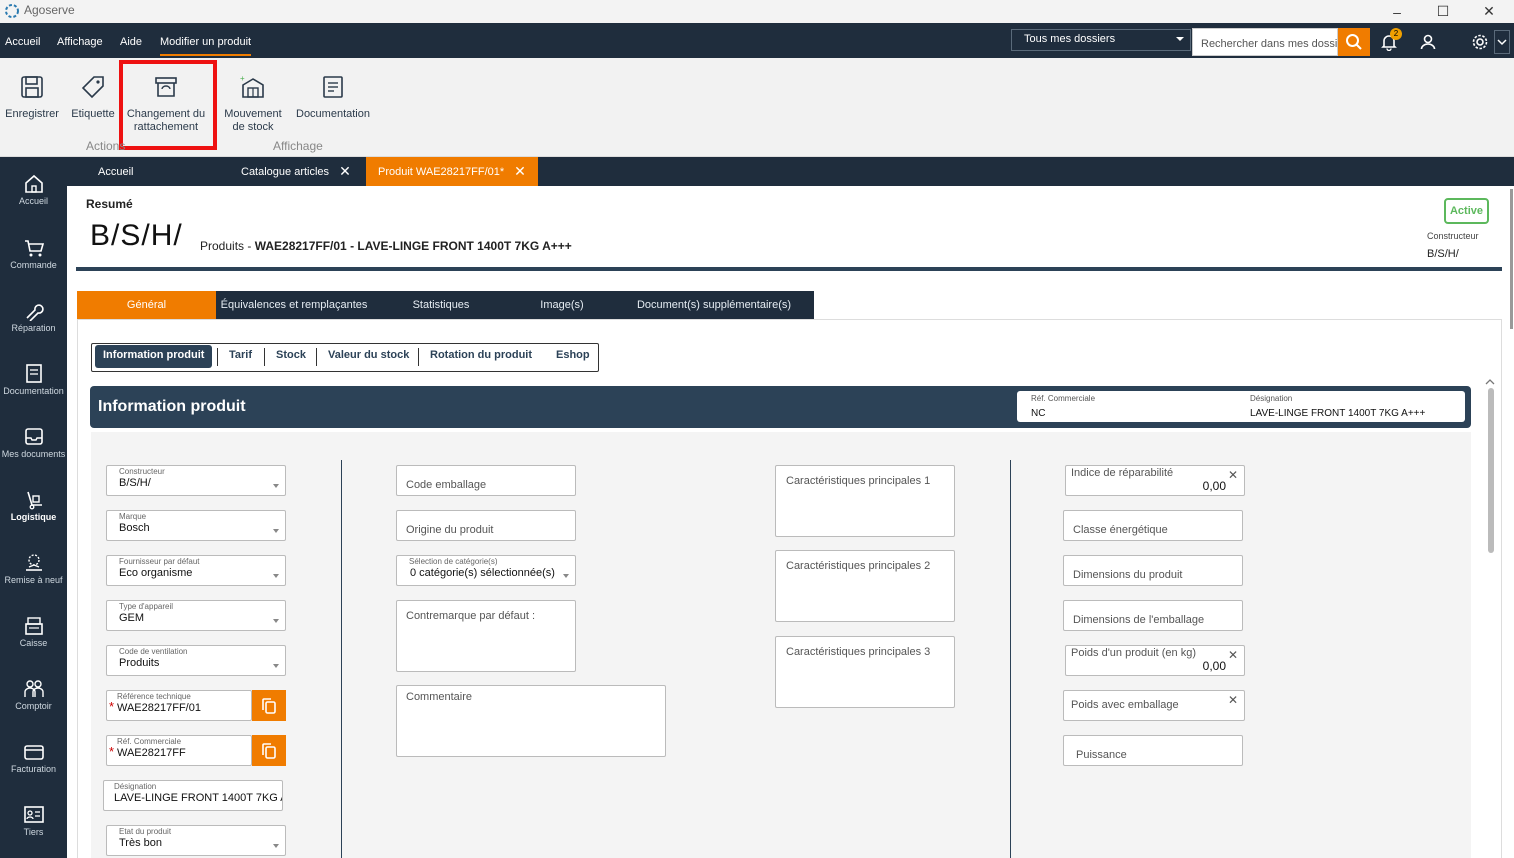 The width and height of the screenshot is (1514, 858). Describe the element at coordinates (179, 750) in the screenshot. I see `ref-commerciale-field: * Réf. Commerciale WAE28217FF` at that location.